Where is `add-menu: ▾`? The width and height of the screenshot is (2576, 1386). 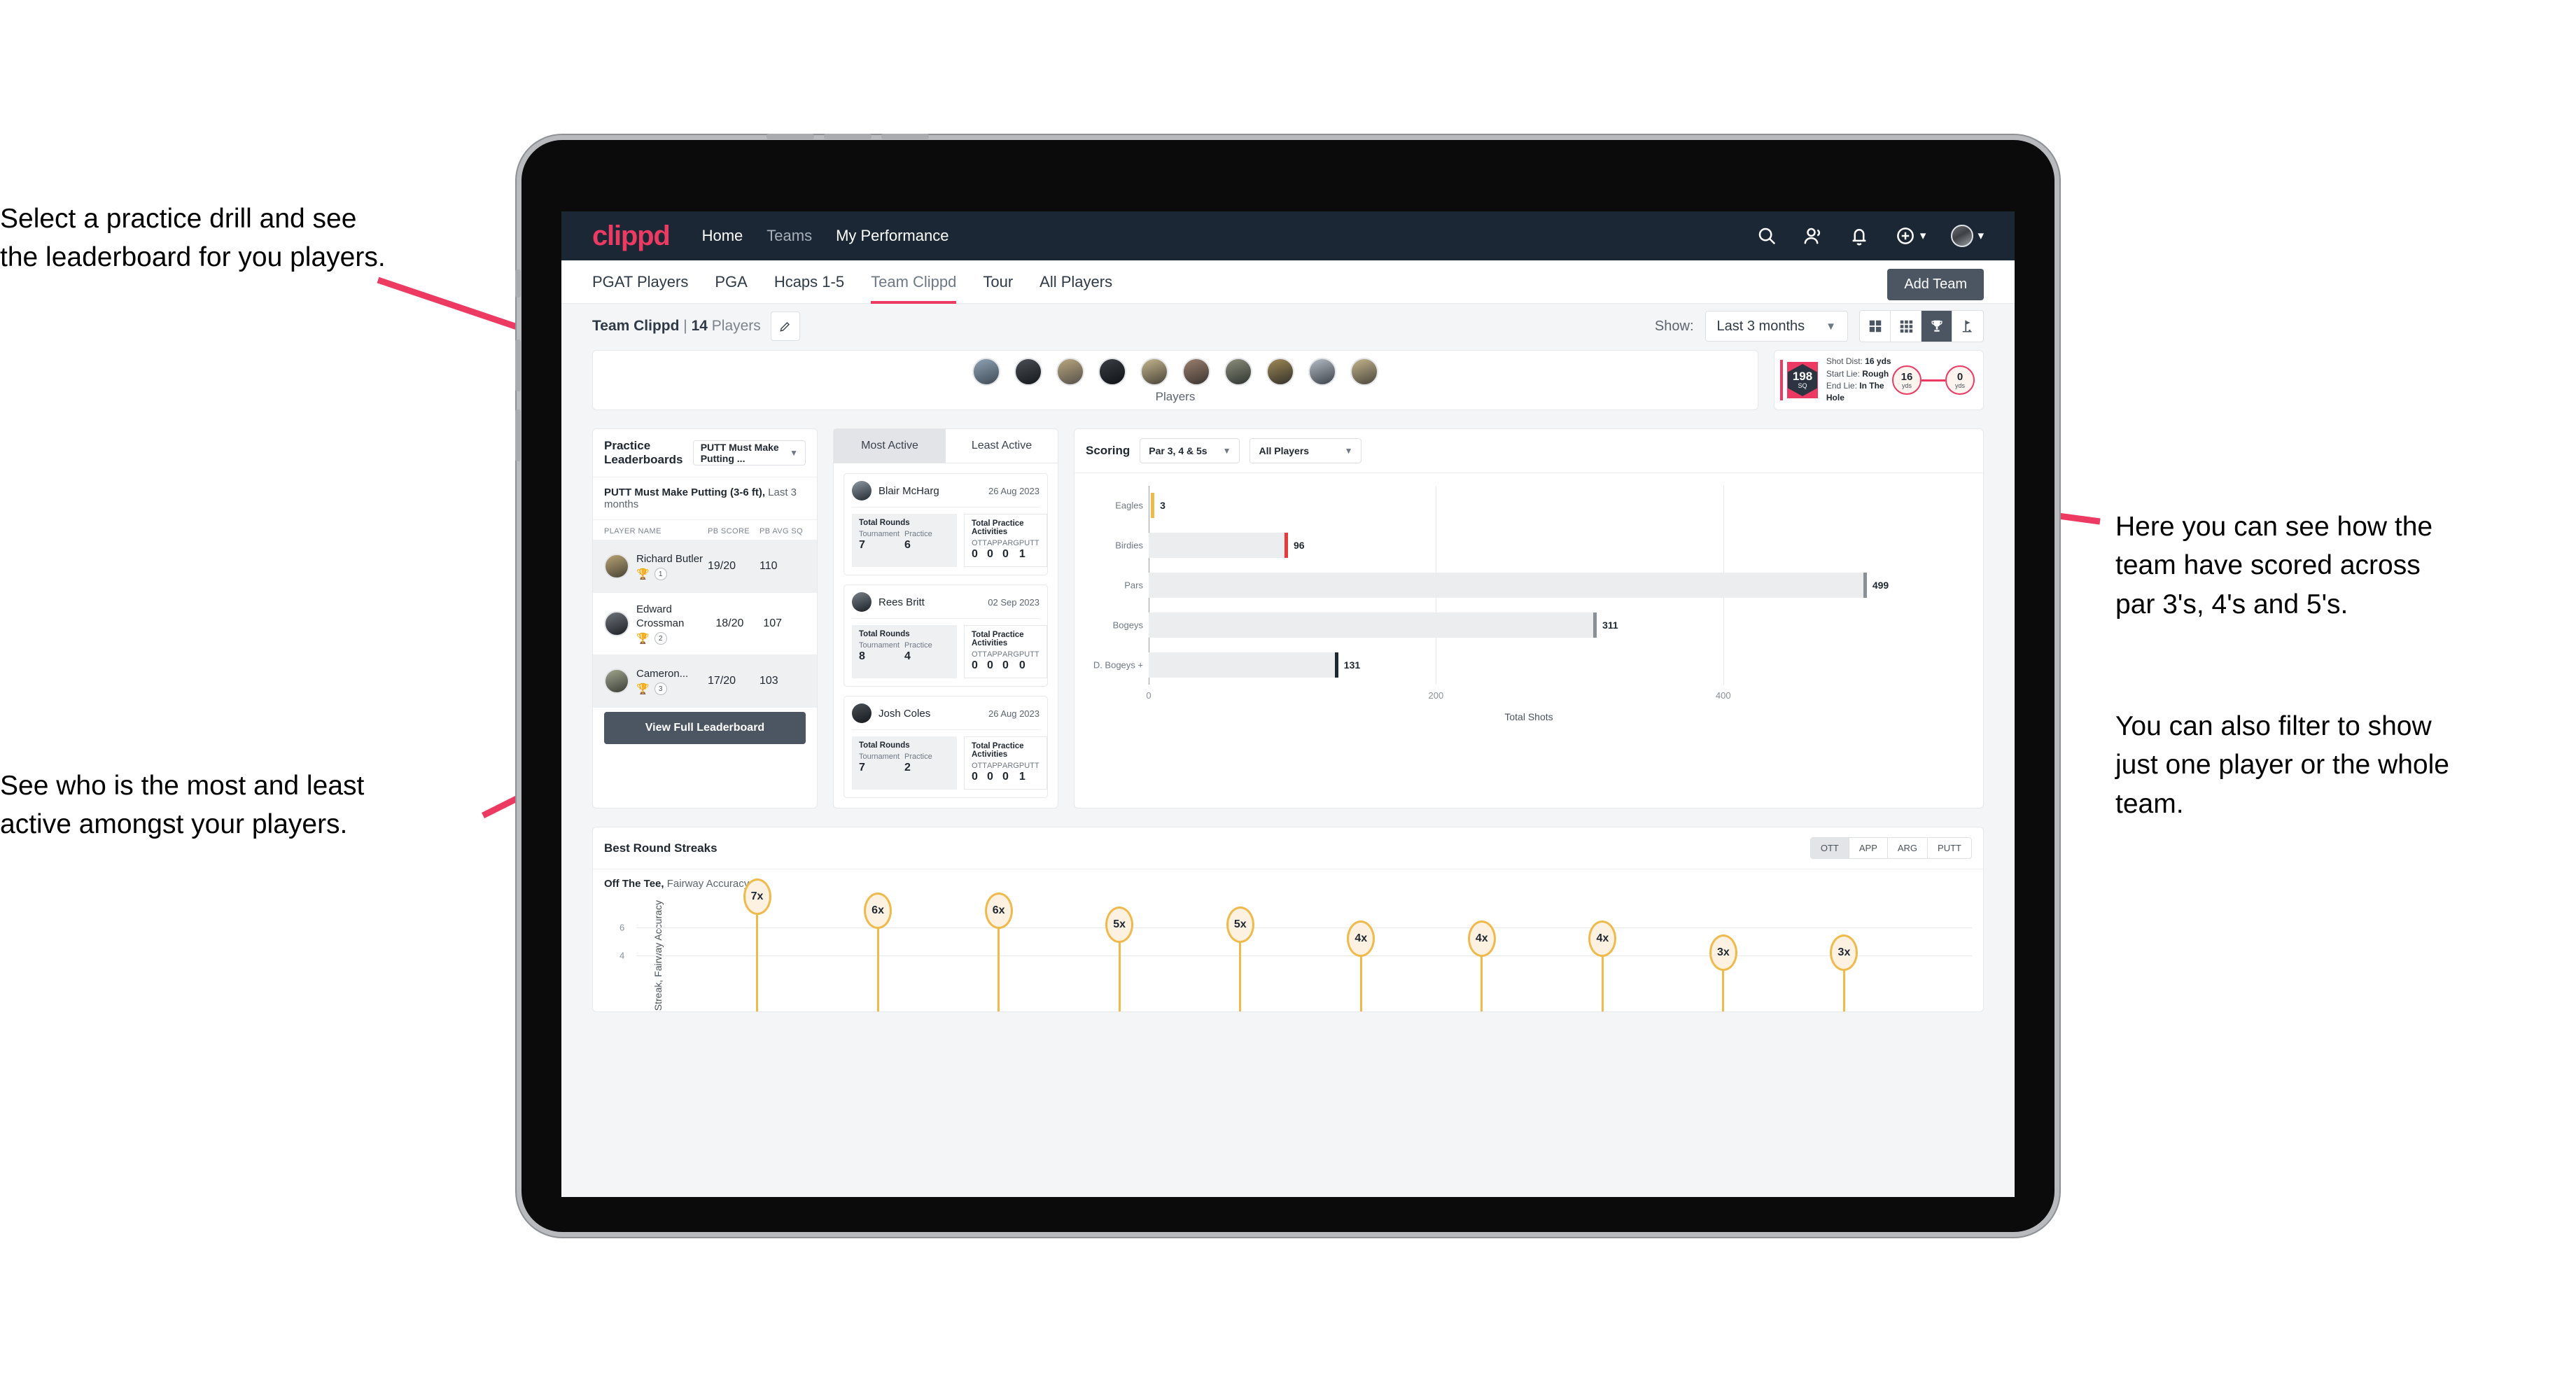 add-menu: ▾ is located at coordinates (1910, 235).